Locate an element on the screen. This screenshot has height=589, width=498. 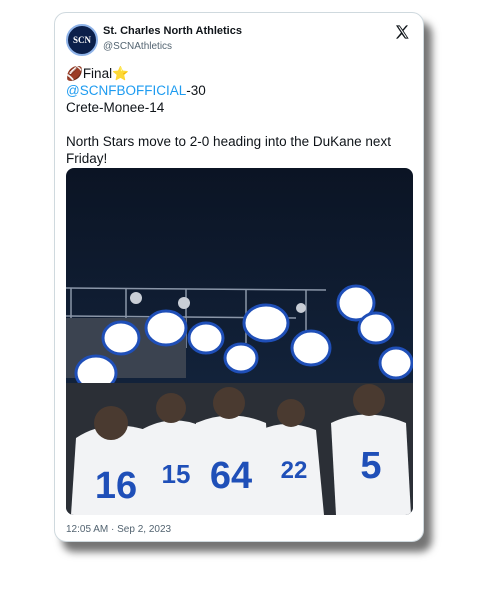
account-avatar: SCN is located at coordinates (82, 40).